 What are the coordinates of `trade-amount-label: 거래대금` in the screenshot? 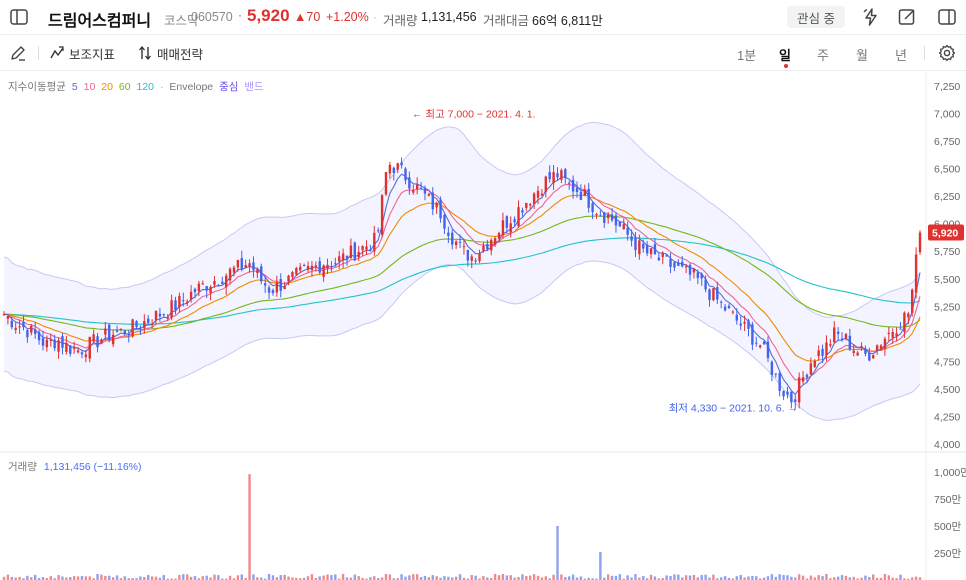 It's located at (506, 21).